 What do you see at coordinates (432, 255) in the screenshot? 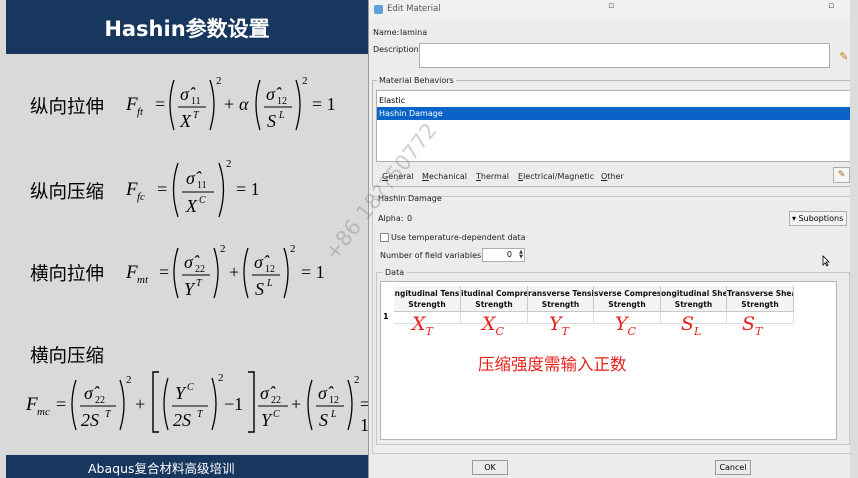
I see `field-variables-label: Number of field variables:` at bounding box center [432, 255].